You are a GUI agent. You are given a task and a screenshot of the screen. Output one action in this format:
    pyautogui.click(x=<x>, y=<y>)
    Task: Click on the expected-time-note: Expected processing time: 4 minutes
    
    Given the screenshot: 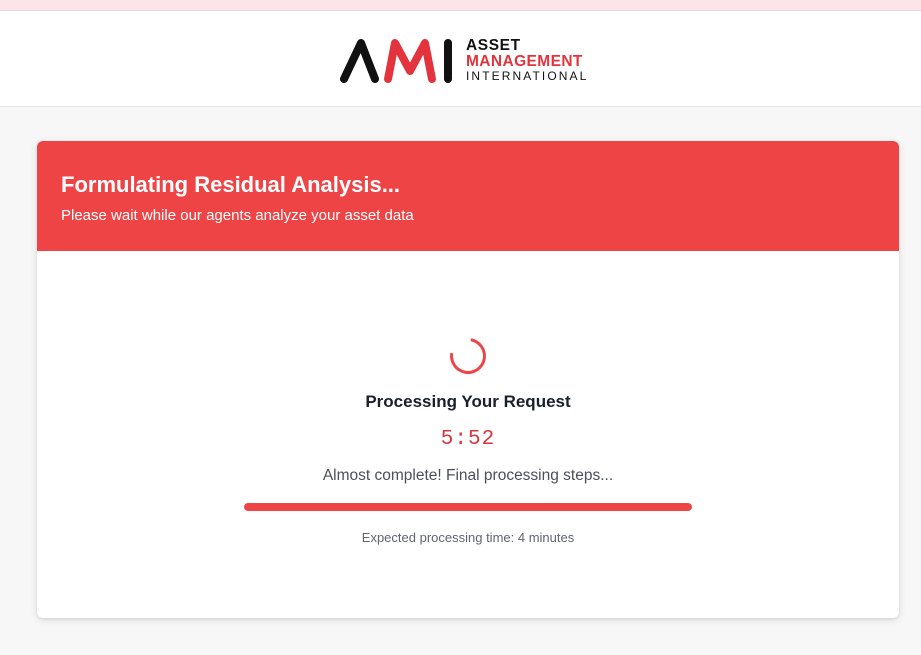 What is the action you would take?
    pyautogui.click(x=468, y=537)
    